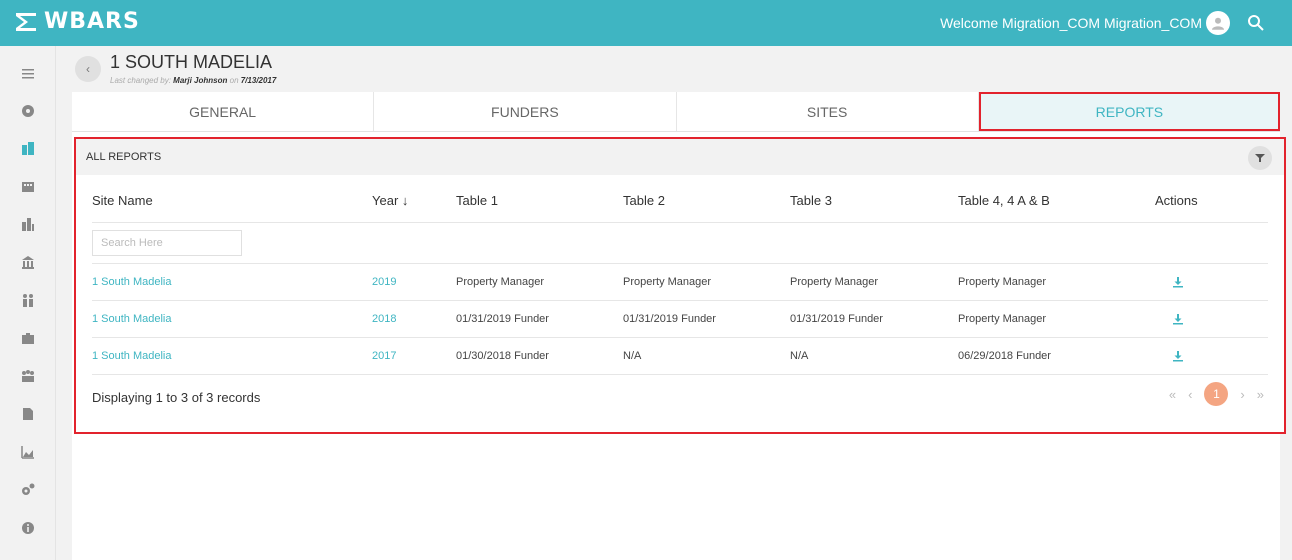 The image size is (1292, 560). What do you see at coordinates (26, 21) in the screenshot?
I see `wbars-logo-icon` at bounding box center [26, 21].